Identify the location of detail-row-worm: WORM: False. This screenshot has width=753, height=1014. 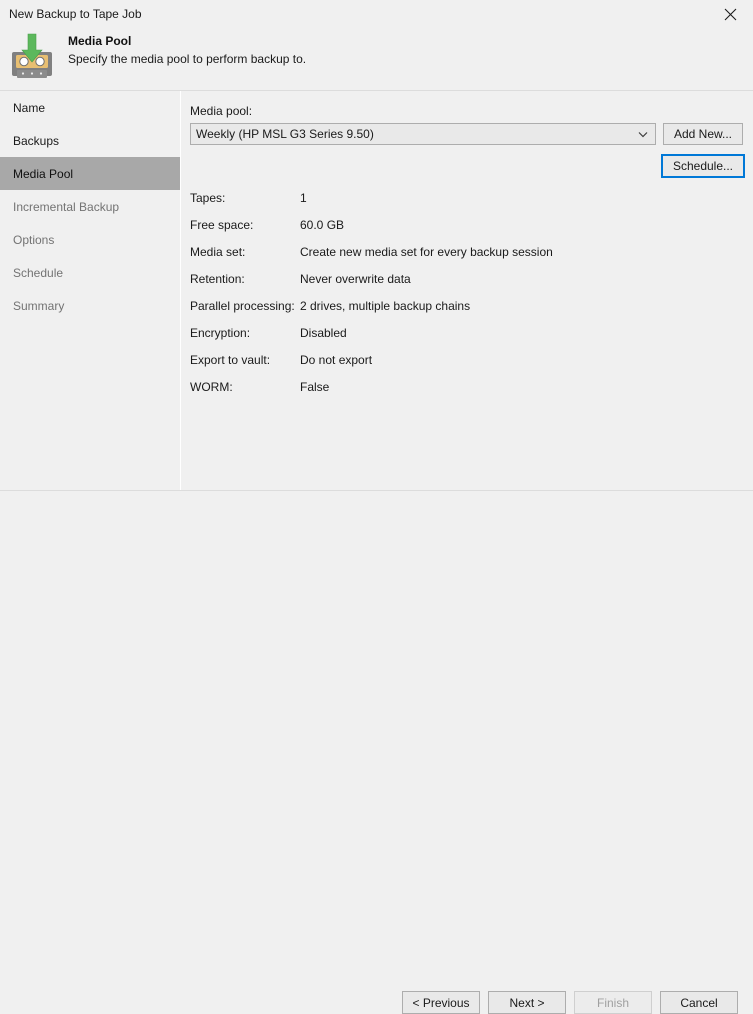
(286, 389).